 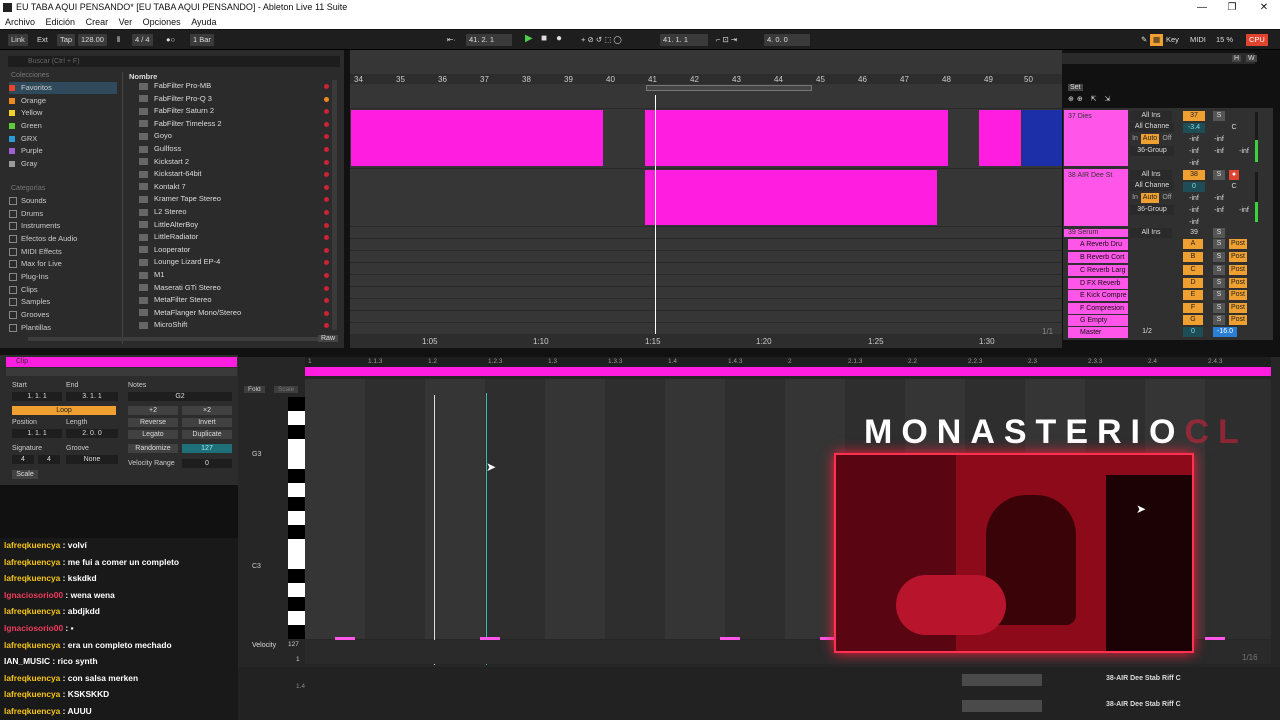 I want to click on category-templates: Plantillas, so click(x=63, y=328).